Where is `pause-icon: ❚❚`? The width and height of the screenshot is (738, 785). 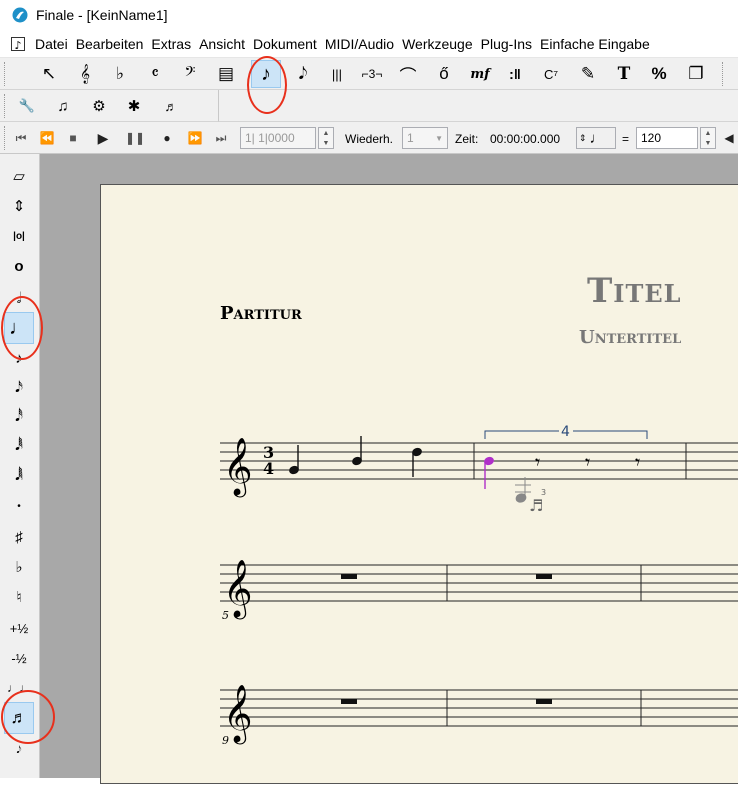
pause-icon: ❚❚ is located at coordinates (135, 138).